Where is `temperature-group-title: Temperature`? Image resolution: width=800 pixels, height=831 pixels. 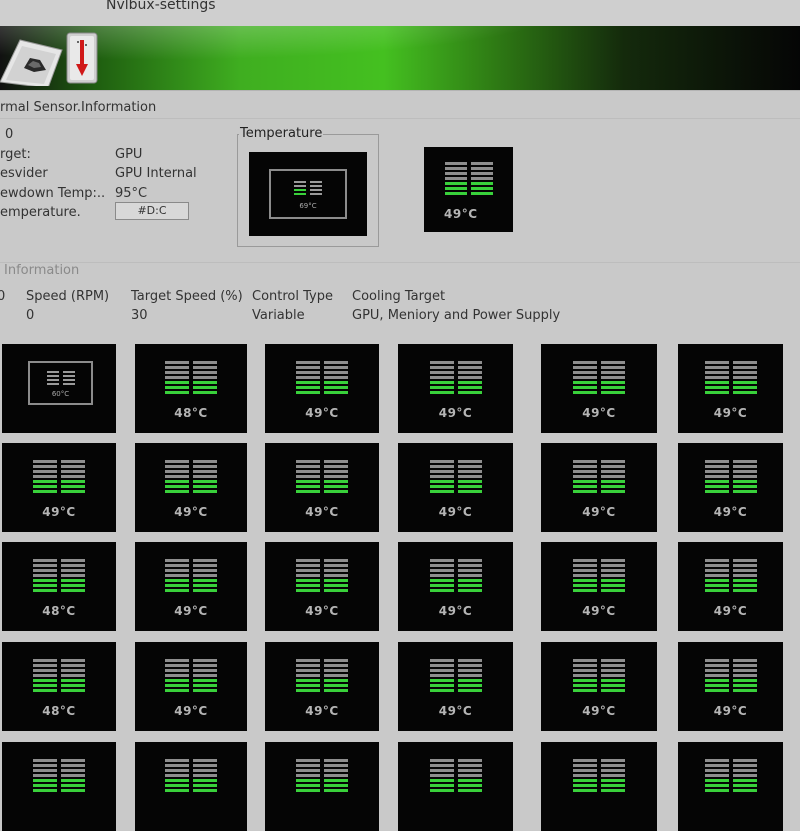
temperature-group-title: Temperature is located at coordinates (281, 133).